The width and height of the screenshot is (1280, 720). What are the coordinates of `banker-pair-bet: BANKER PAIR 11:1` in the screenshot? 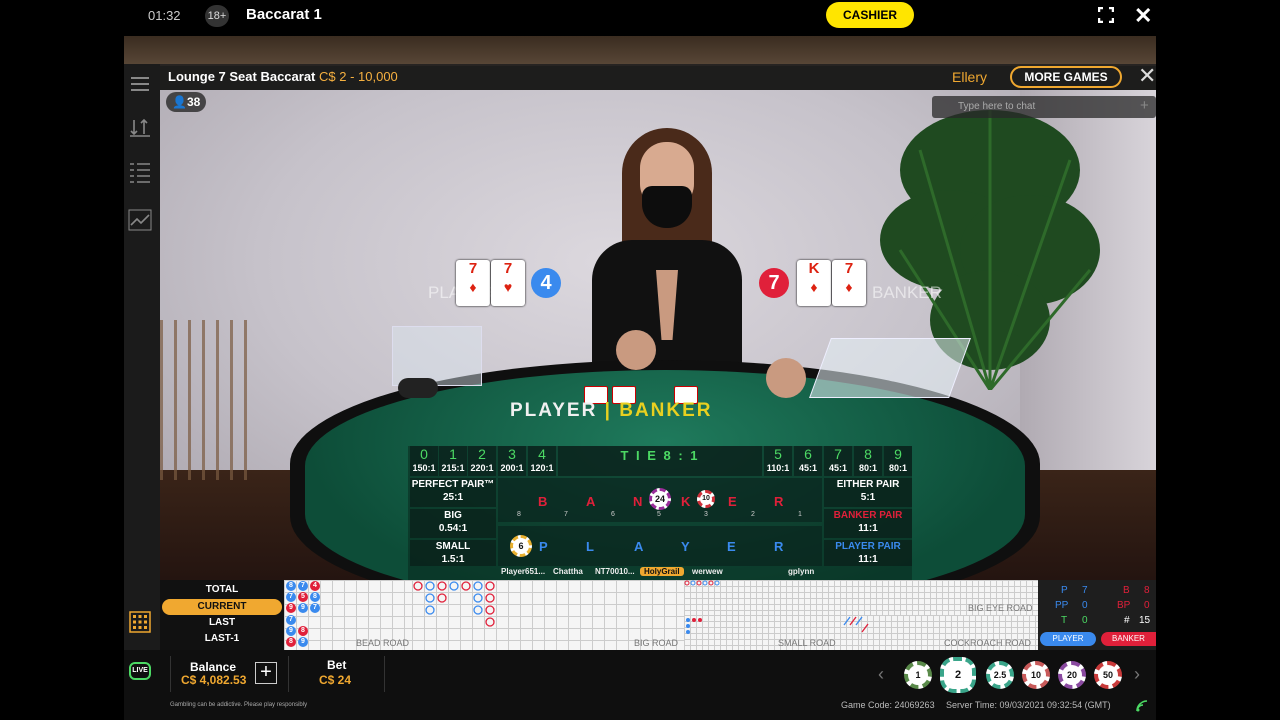 It's located at (868, 523).